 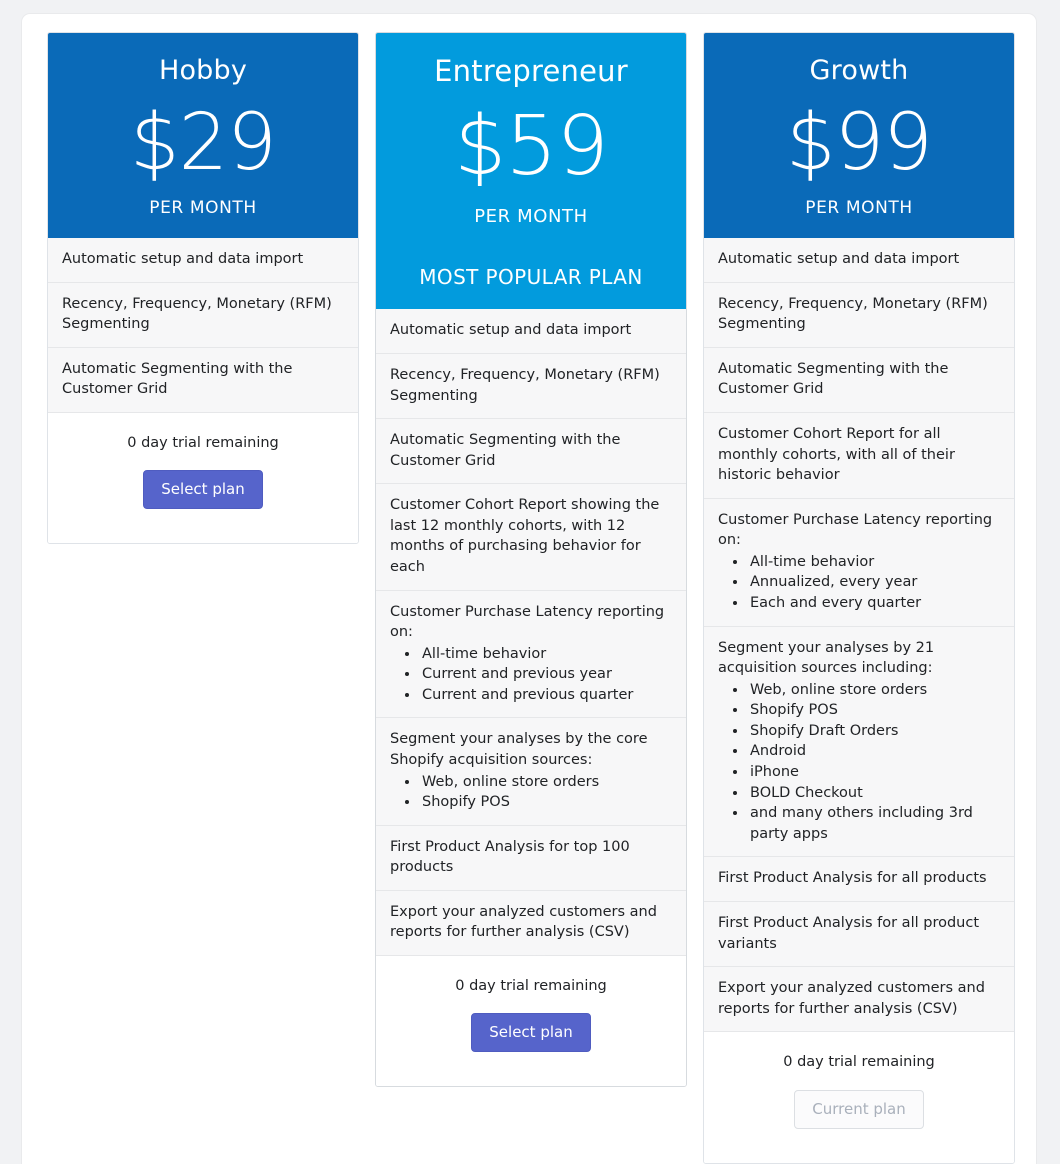 What do you see at coordinates (874, 772) in the screenshot?
I see `feature-sublist-item: iPhone` at bounding box center [874, 772].